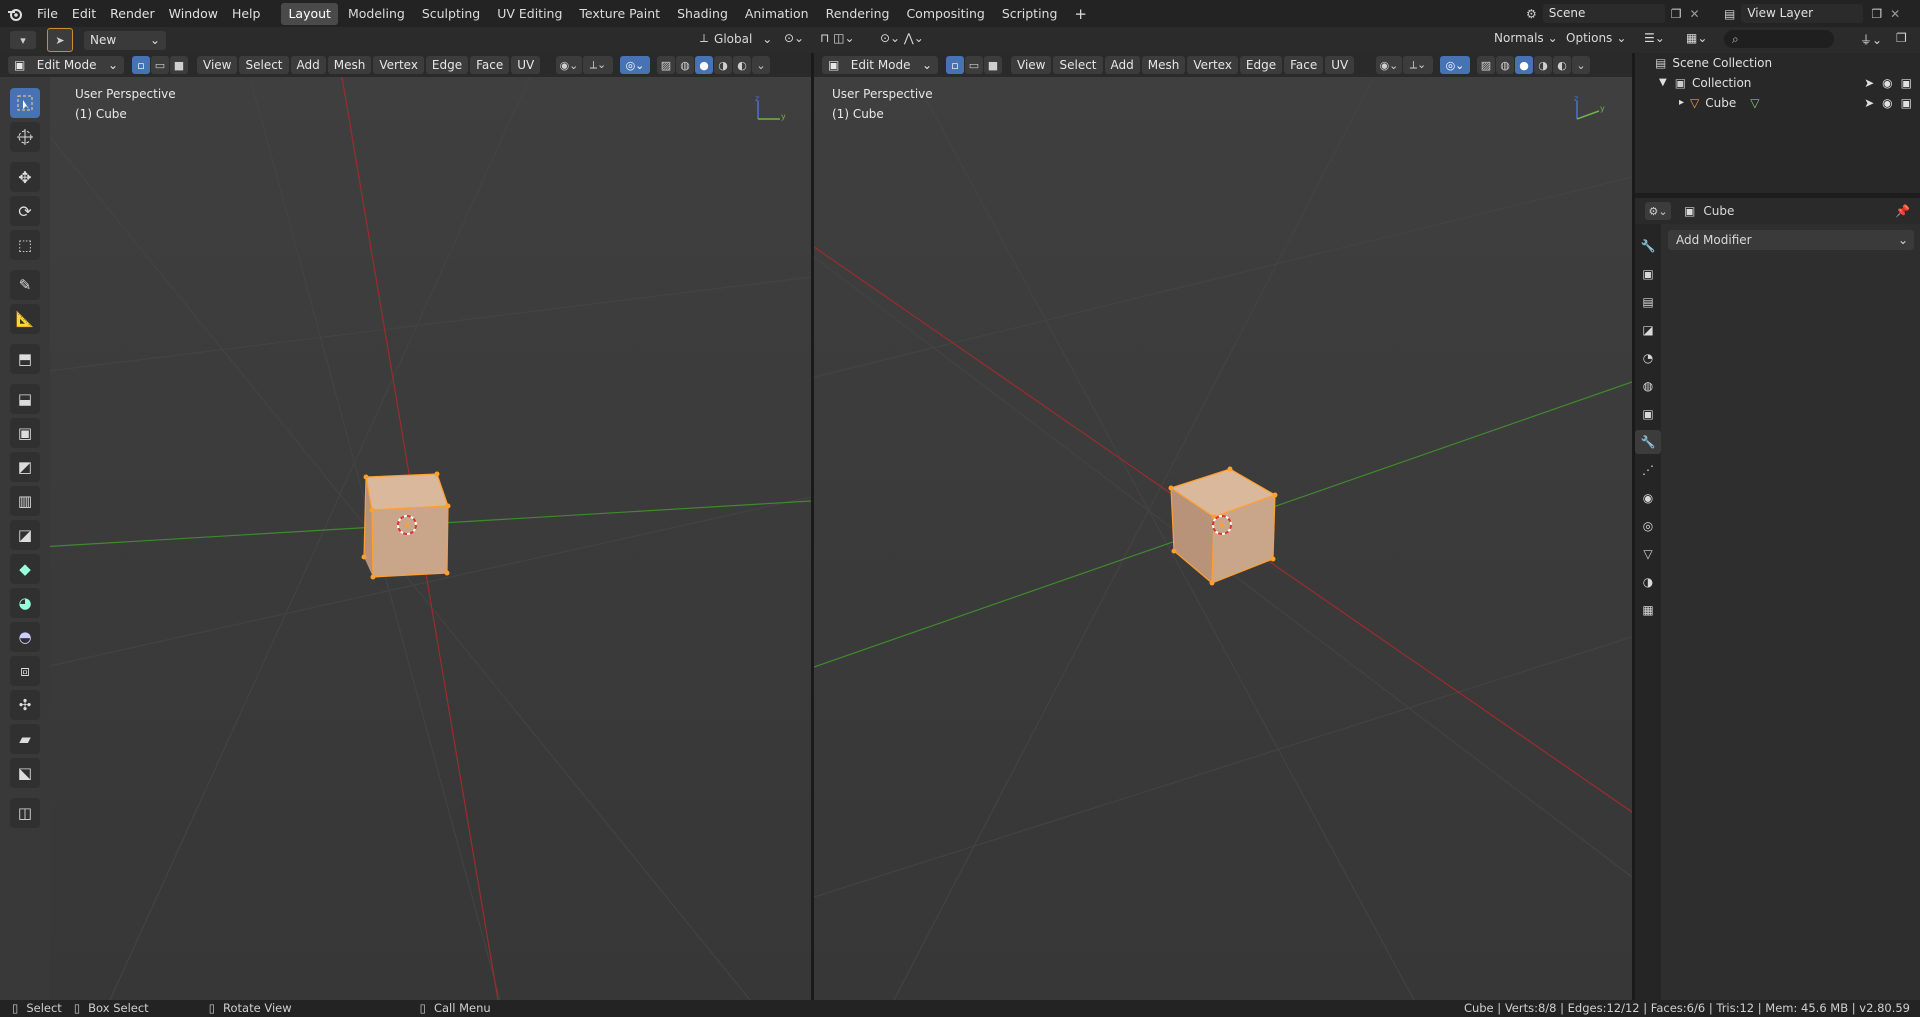 The image size is (1920, 1017). What do you see at coordinates (1791, 240) in the screenshot?
I see `add-modifier-dropdown: Add Modifier ⌄` at bounding box center [1791, 240].